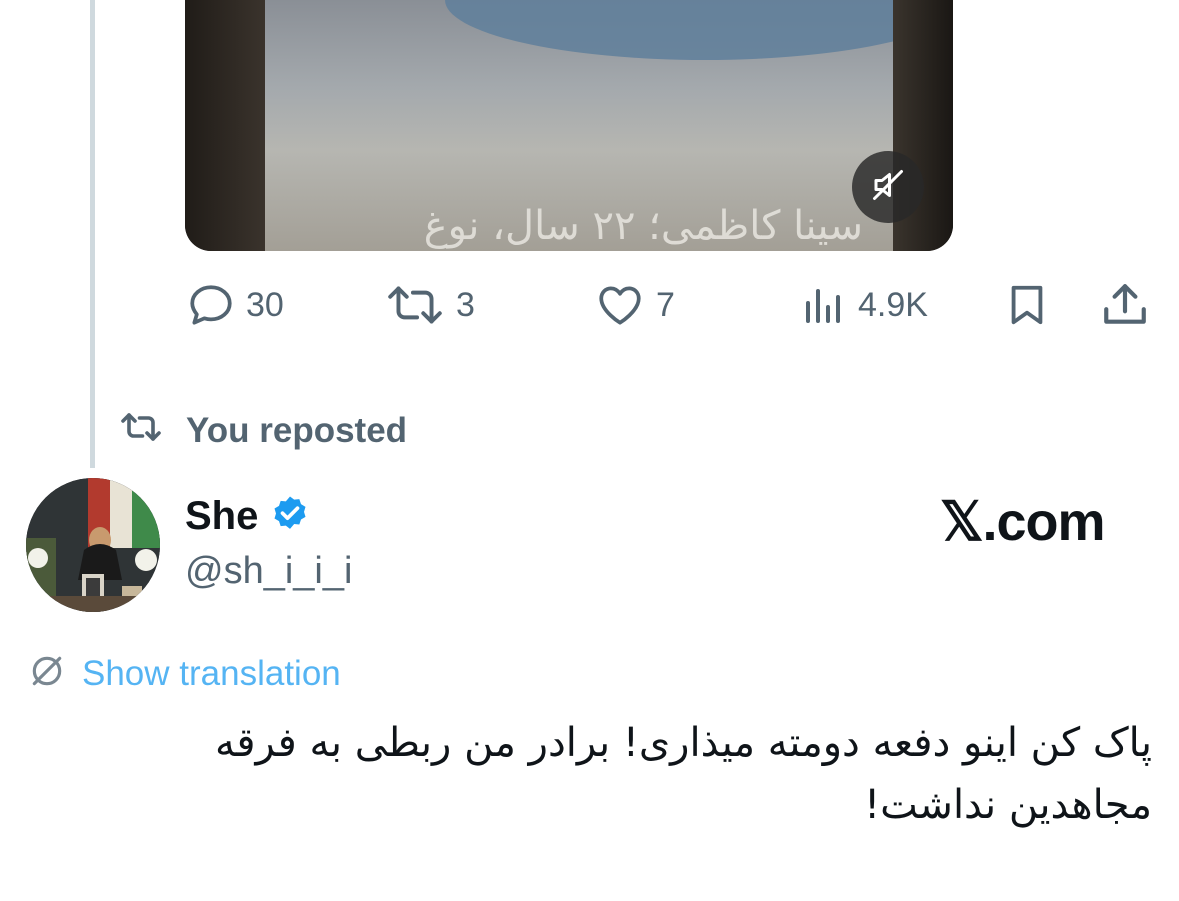 The height and width of the screenshot is (901, 1179). Describe the element at coordinates (824, 305) in the screenshot. I see `views-icon` at that location.